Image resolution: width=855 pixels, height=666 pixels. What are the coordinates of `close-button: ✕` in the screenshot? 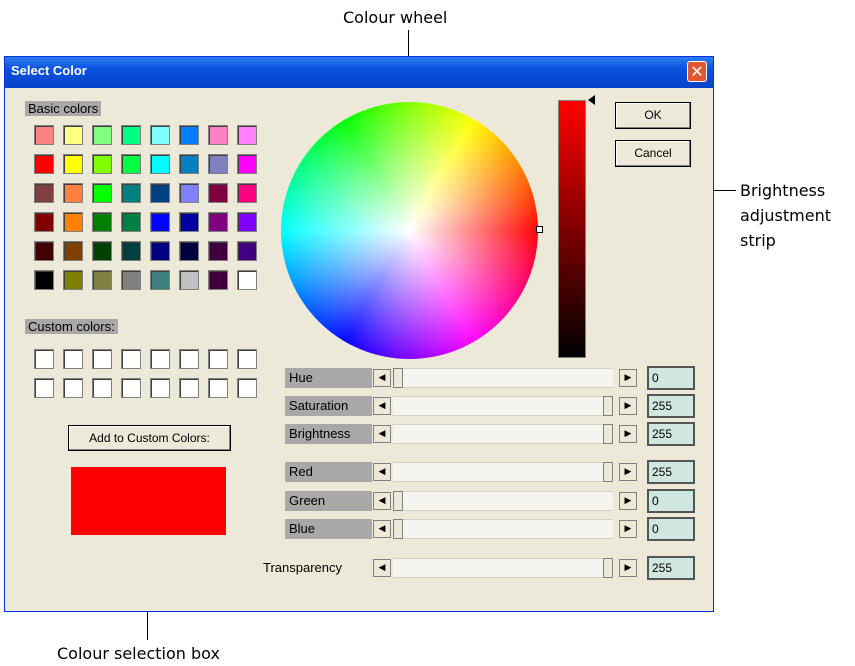 It's located at (697, 71).